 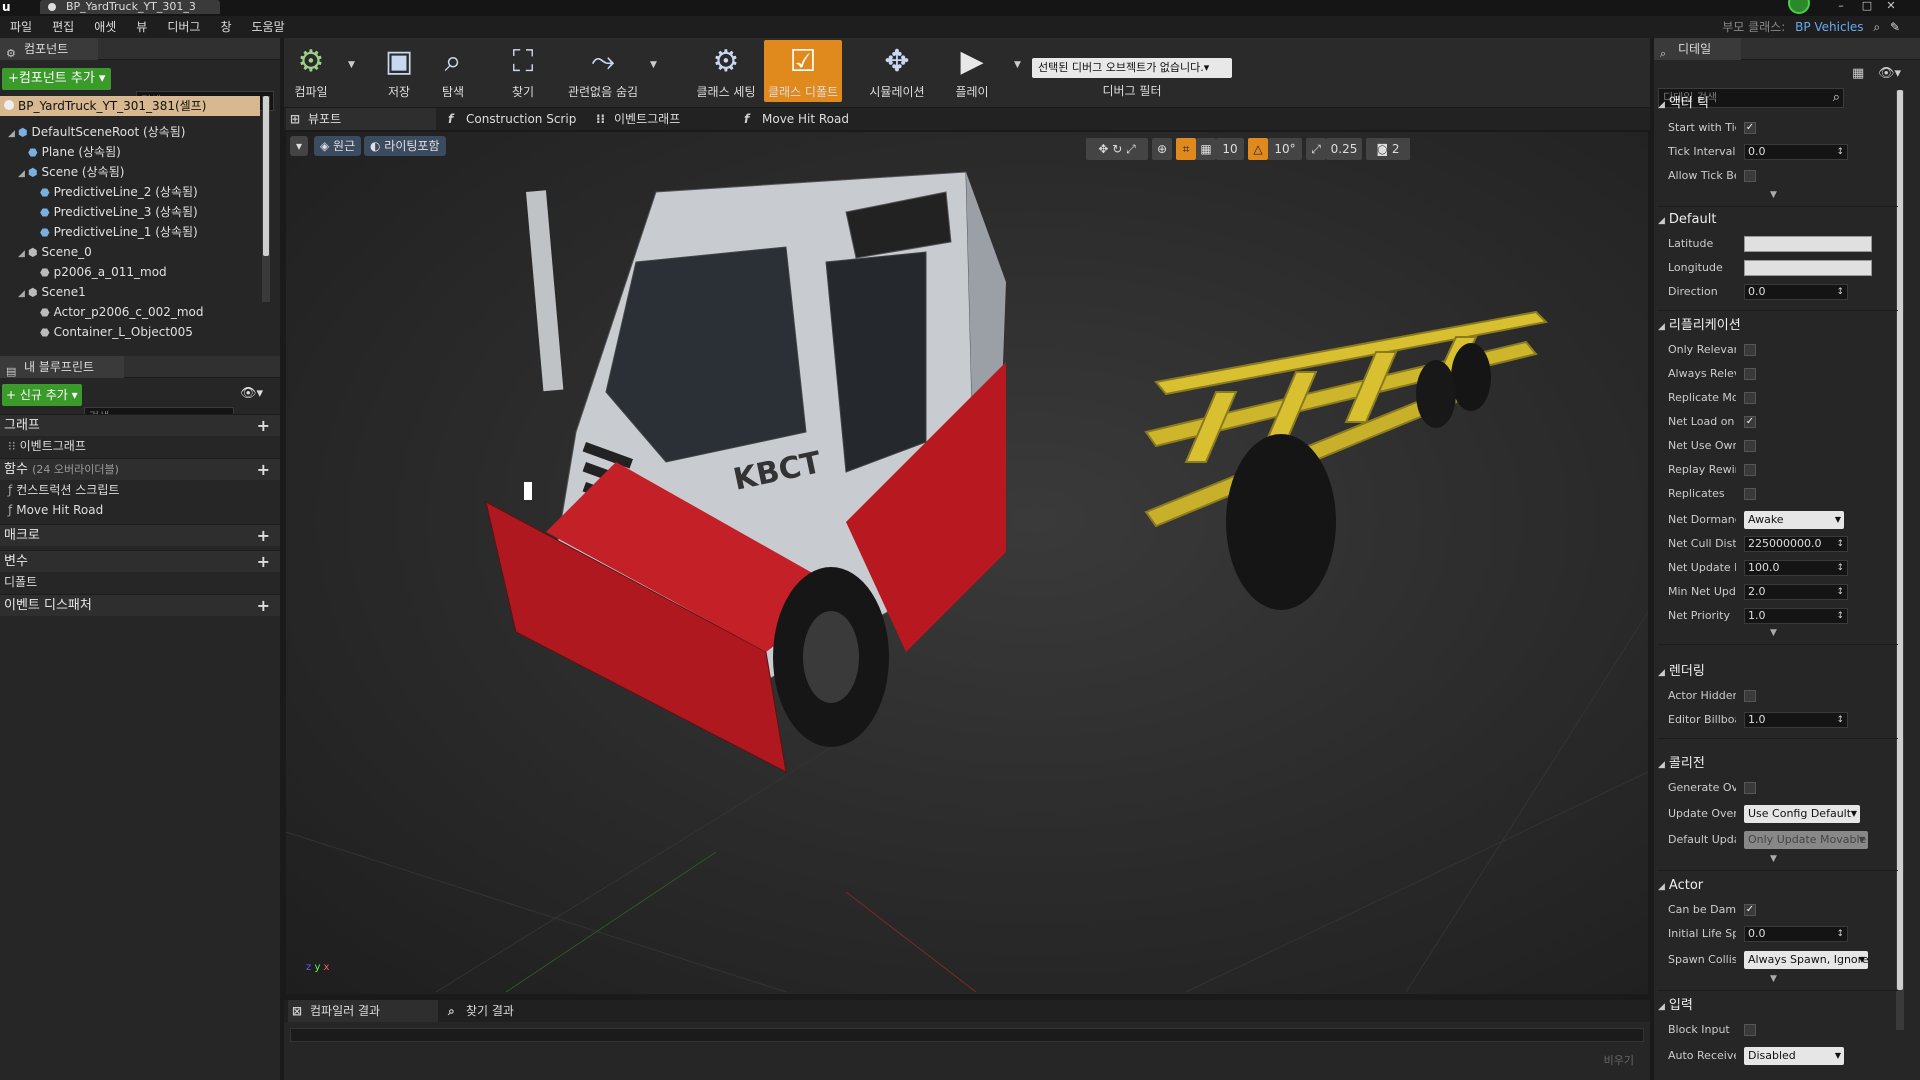 What do you see at coordinates (21, 27) in the screenshot?
I see `menu-file: 파일` at bounding box center [21, 27].